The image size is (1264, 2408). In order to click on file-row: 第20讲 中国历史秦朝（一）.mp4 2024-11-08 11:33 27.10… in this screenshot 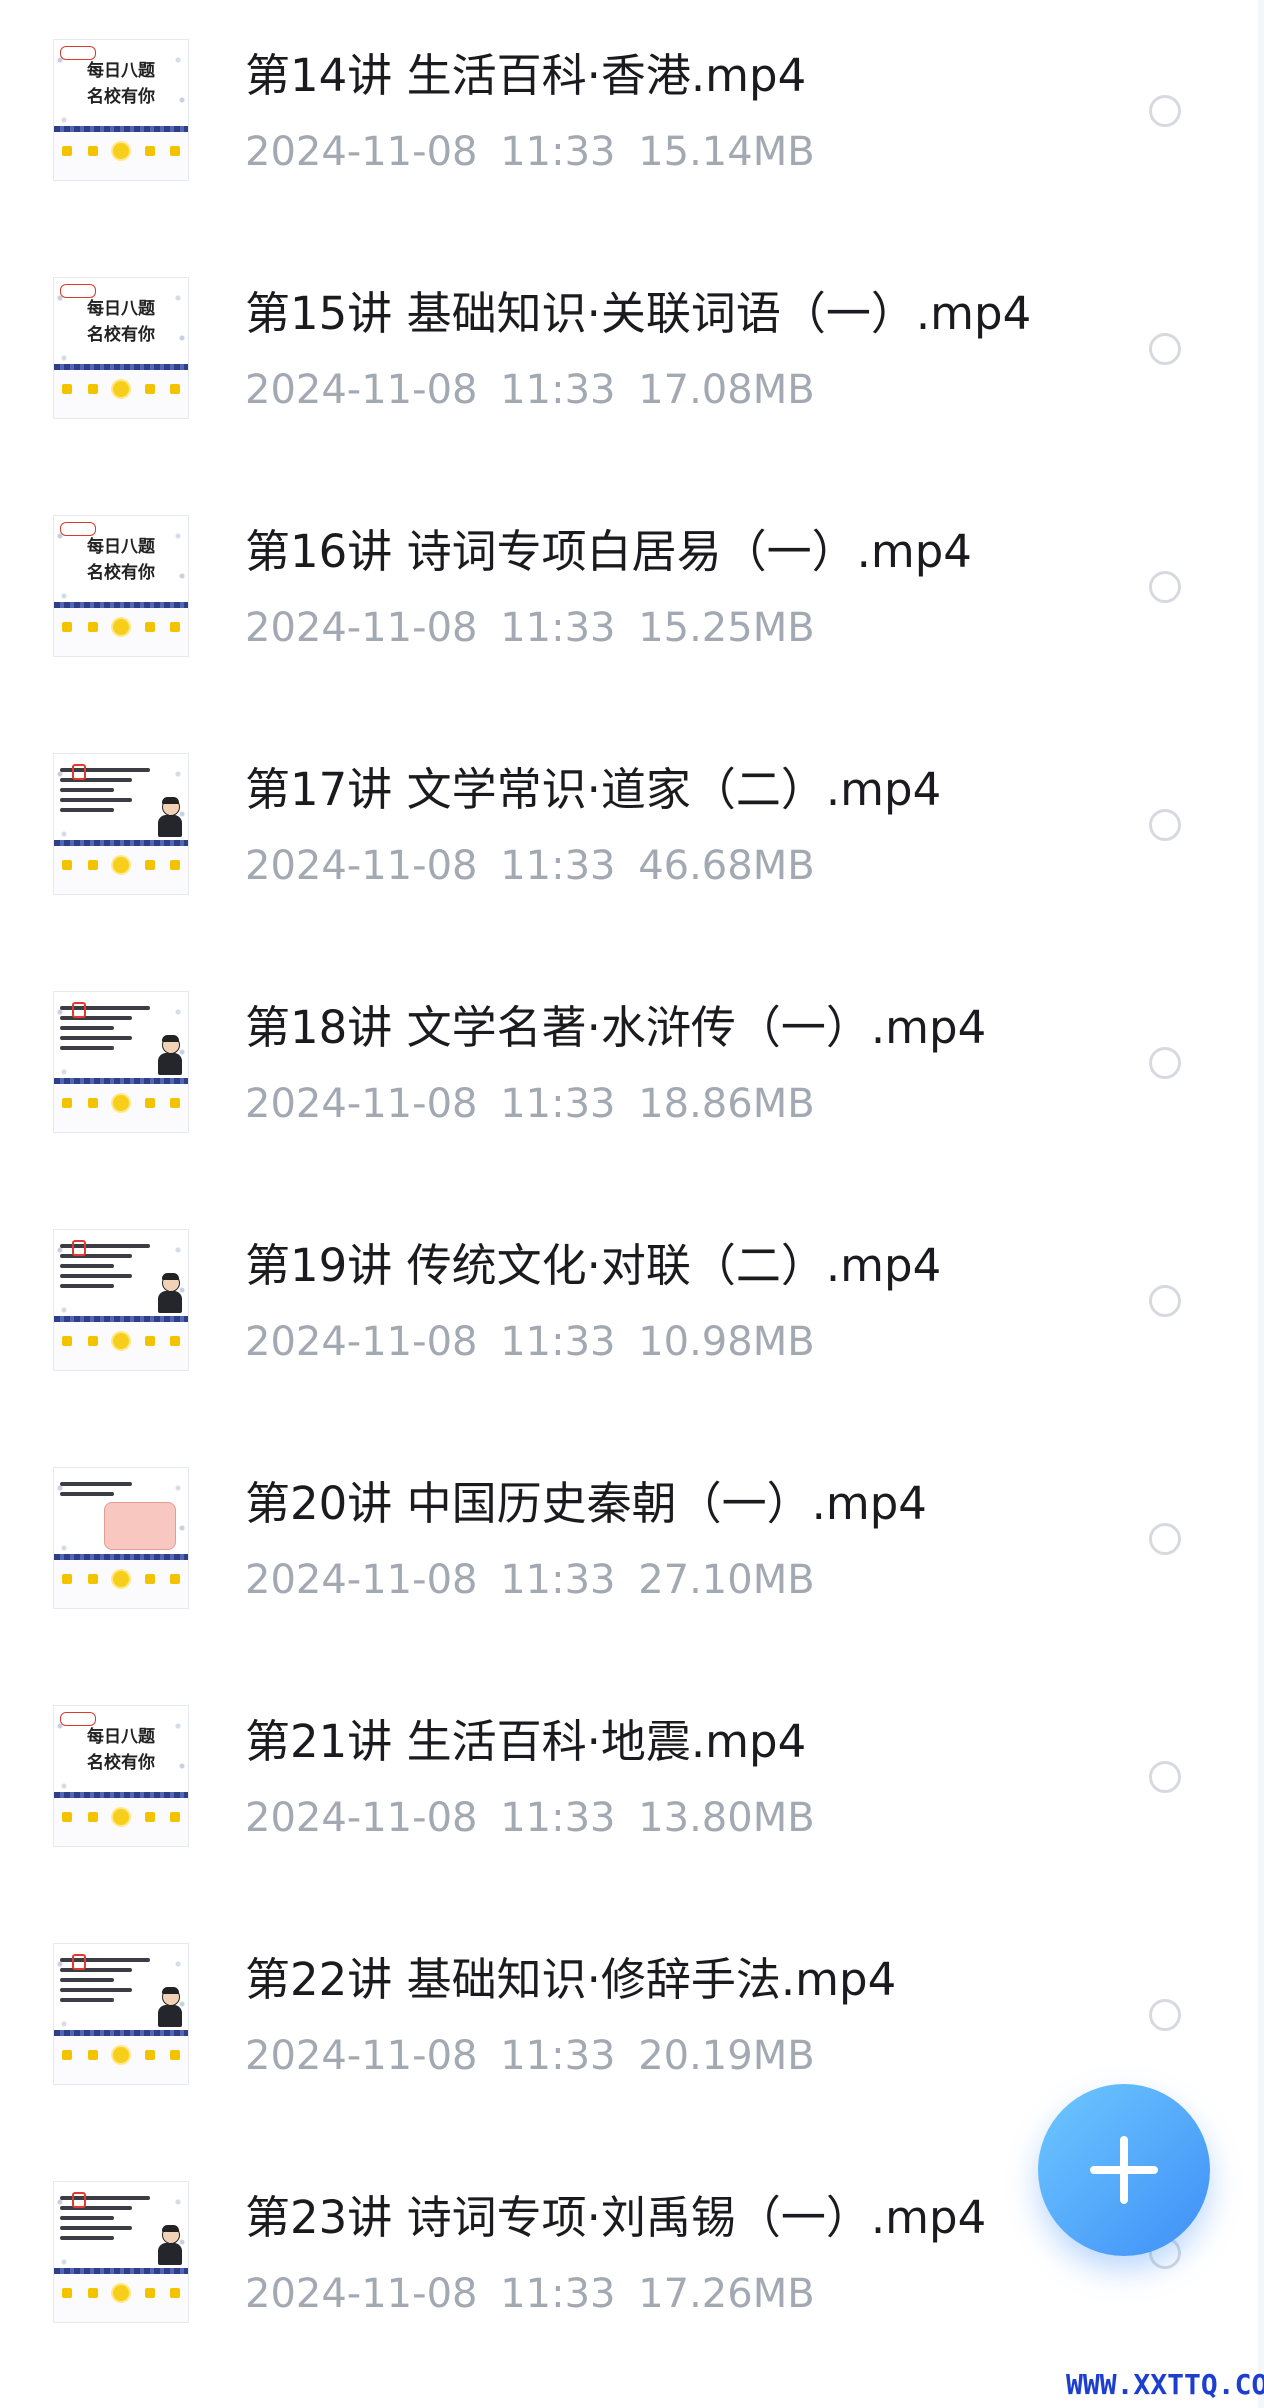, I will do `click(632, 1547)`.